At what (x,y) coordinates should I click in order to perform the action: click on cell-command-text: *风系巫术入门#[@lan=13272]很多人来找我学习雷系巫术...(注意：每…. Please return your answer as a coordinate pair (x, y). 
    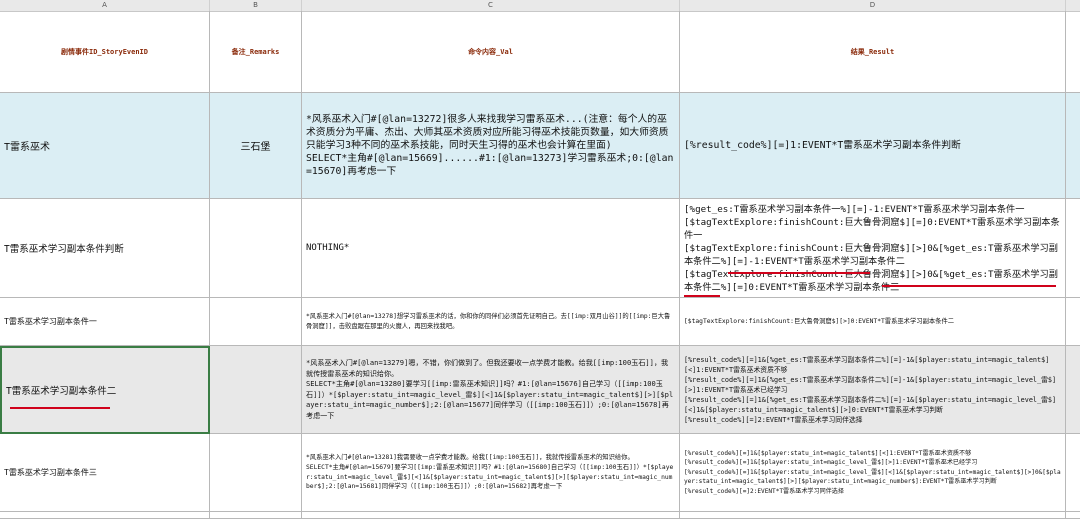
    Looking at the image, I should click on (490, 145).